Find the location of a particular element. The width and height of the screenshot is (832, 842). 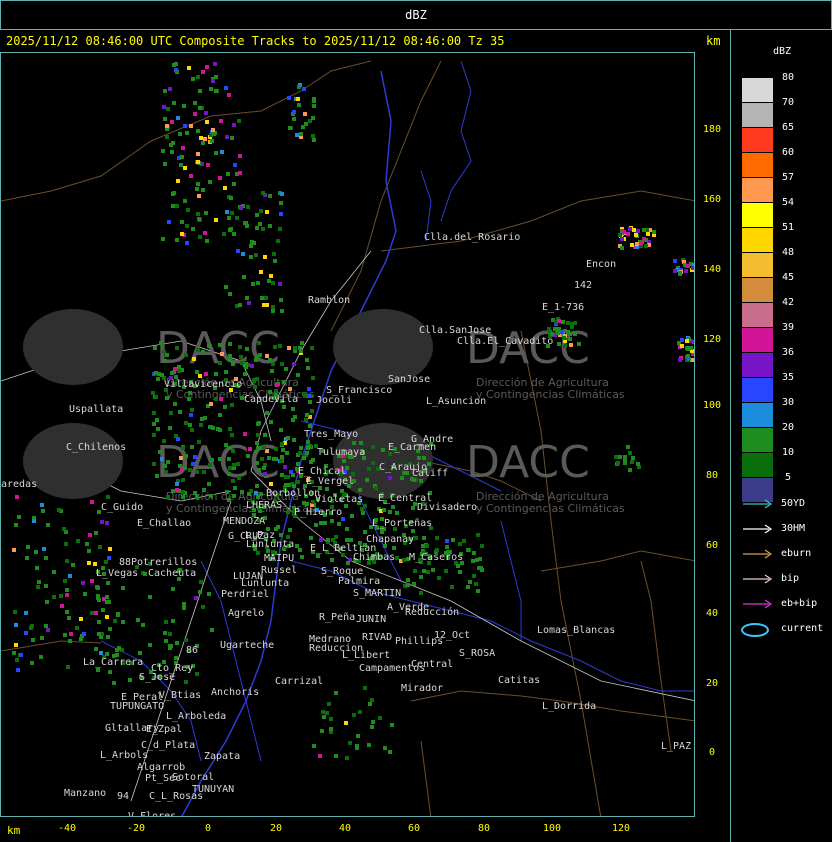

place-label: Tulumaya is located at coordinates (341, 452).